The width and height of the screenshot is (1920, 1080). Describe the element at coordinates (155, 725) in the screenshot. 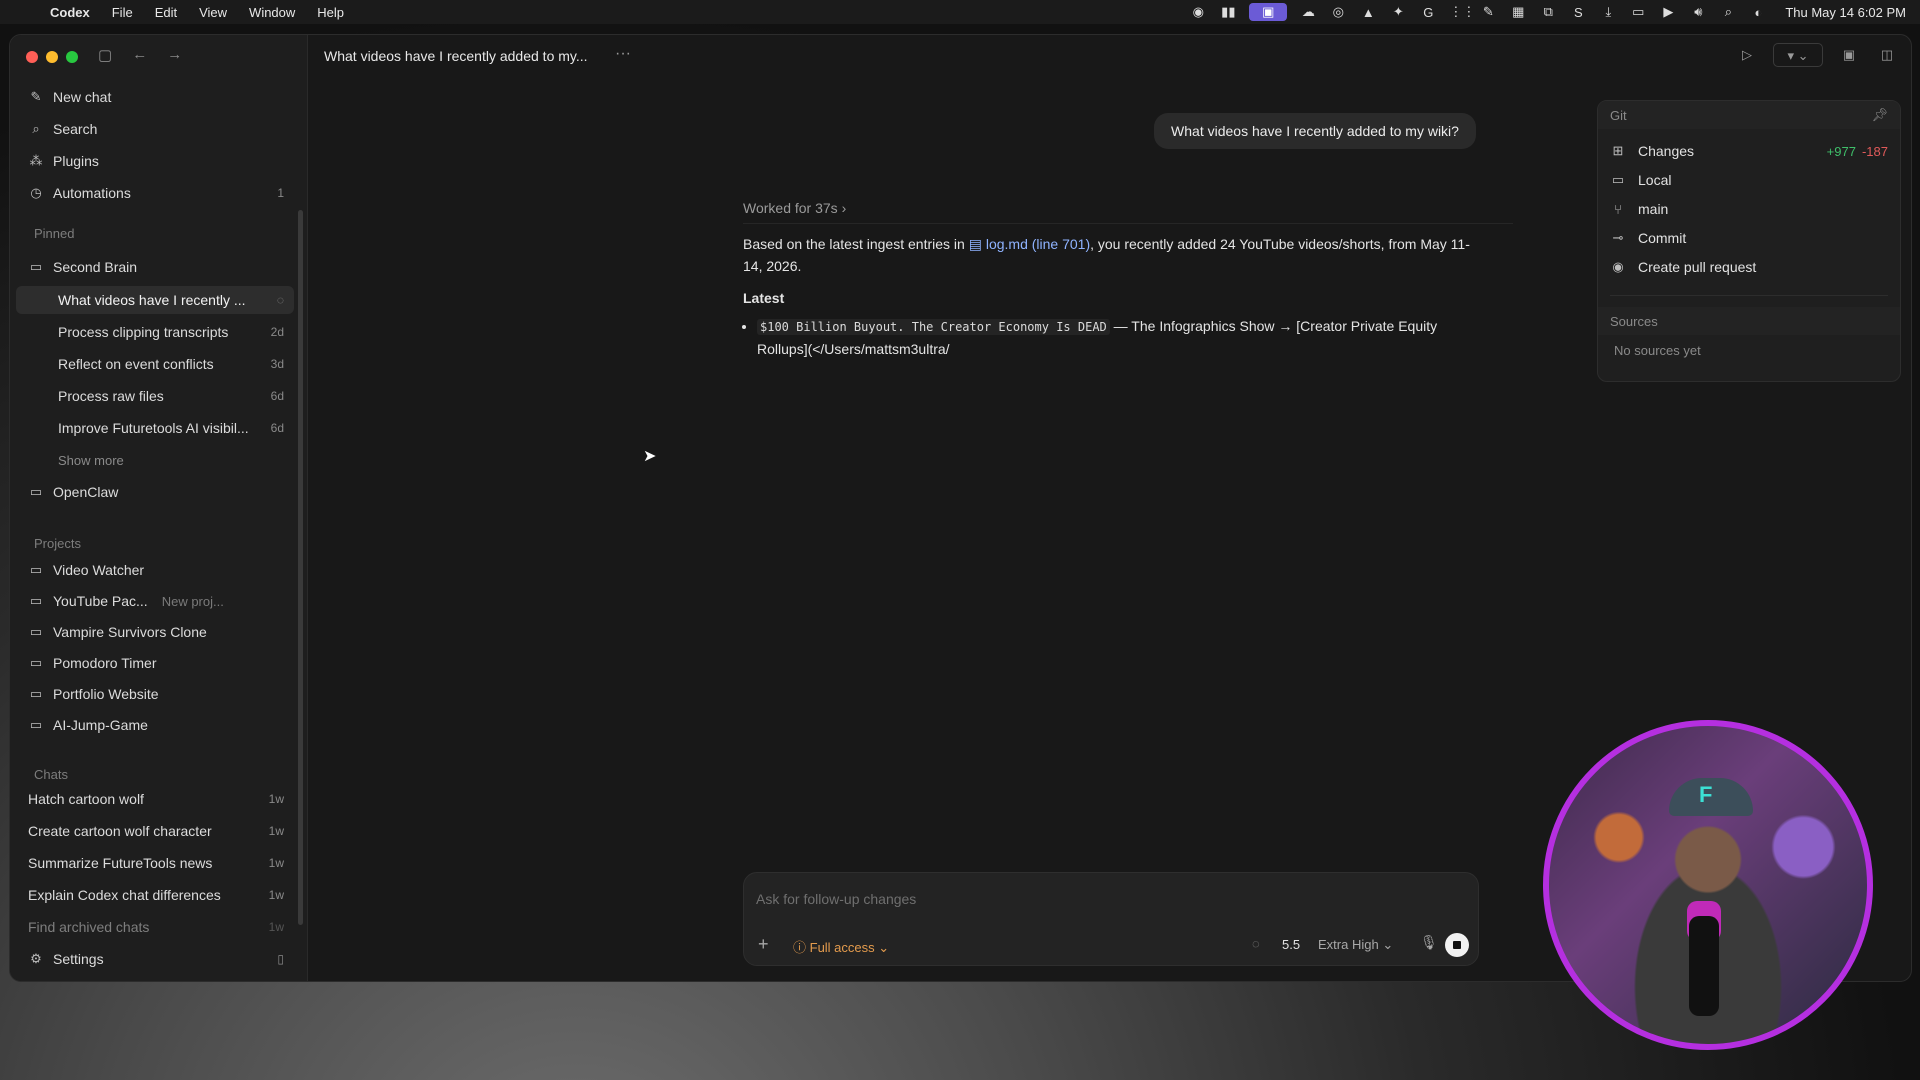

I see `project-item: ▭ AI-Jump-Game` at that location.